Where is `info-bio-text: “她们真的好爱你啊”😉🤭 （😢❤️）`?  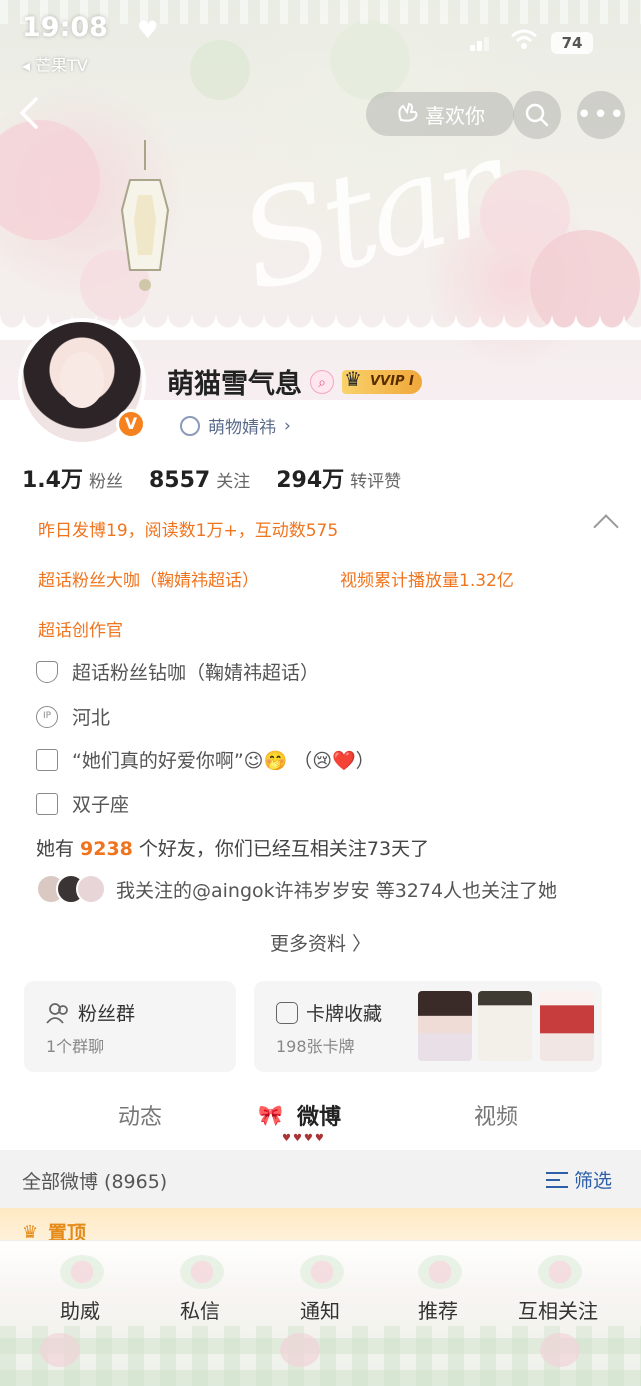
info-bio-text: “她们真的好爱你啊”😉🤭 （😢❤️） is located at coordinates (223, 761).